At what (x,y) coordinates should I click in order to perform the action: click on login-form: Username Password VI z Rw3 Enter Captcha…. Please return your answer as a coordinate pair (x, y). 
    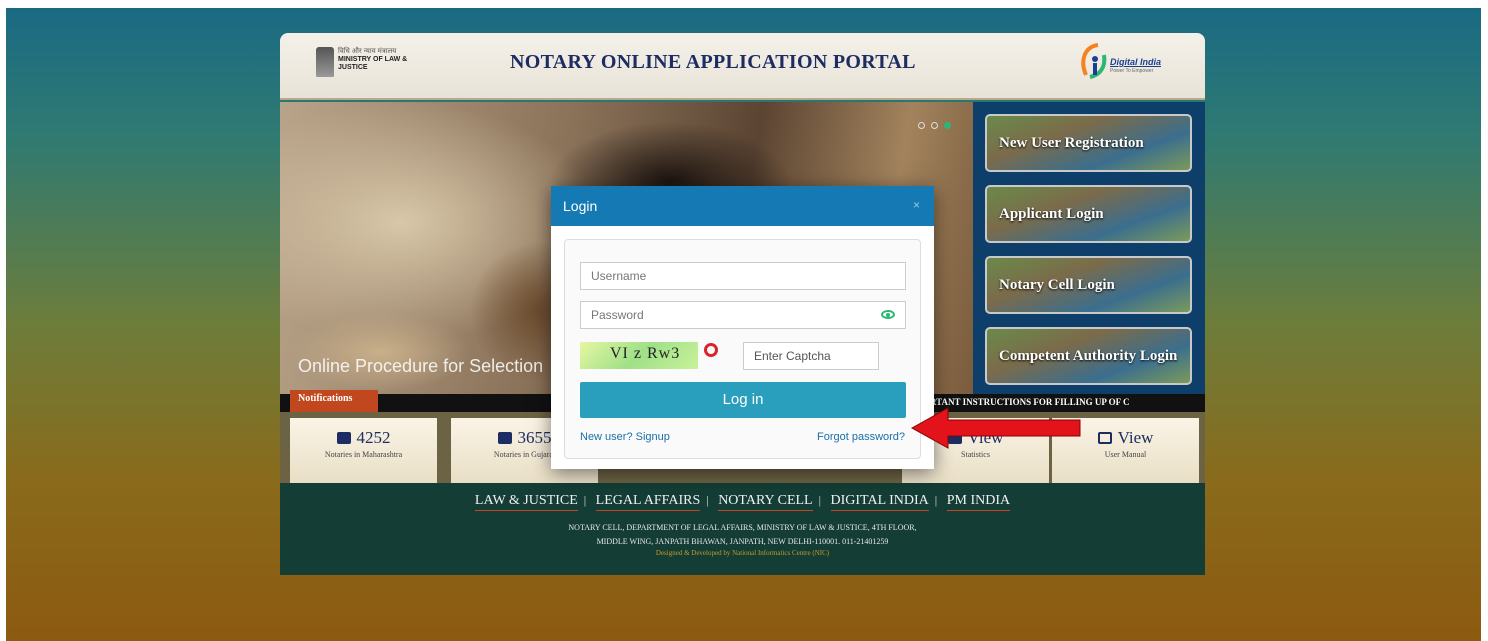
    Looking at the image, I should click on (742, 349).